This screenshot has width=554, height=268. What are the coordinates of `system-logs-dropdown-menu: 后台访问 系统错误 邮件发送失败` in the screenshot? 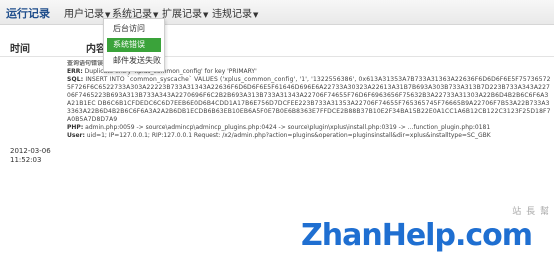 It's located at (134, 45).